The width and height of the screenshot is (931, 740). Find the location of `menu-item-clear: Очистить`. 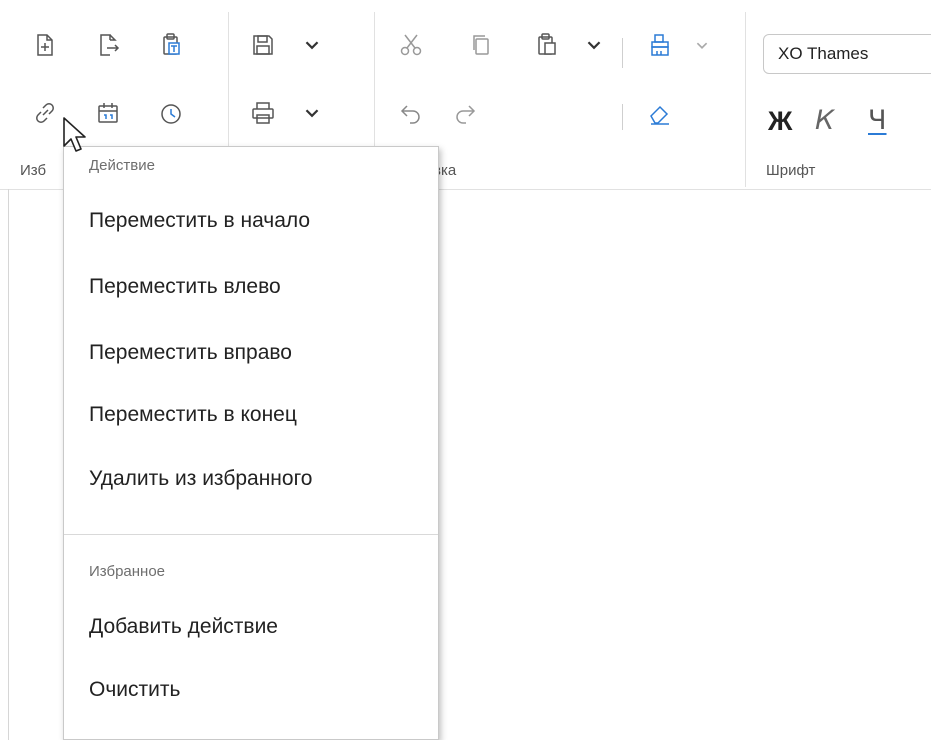

menu-item-clear: Очистить is located at coordinates (134, 690).